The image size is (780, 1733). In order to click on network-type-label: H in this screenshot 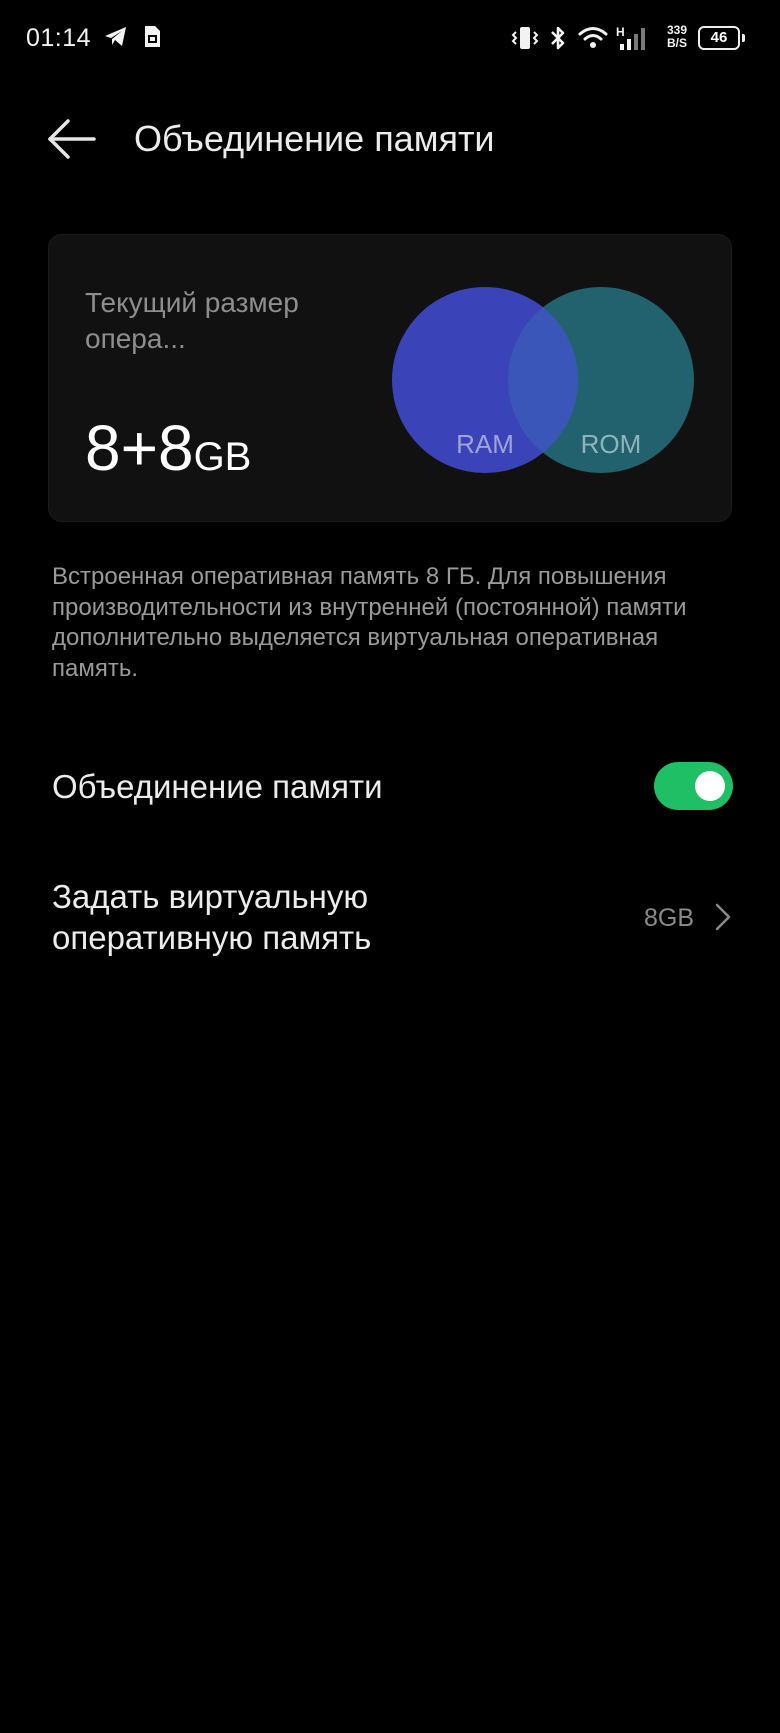, I will do `click(620, 32)`.